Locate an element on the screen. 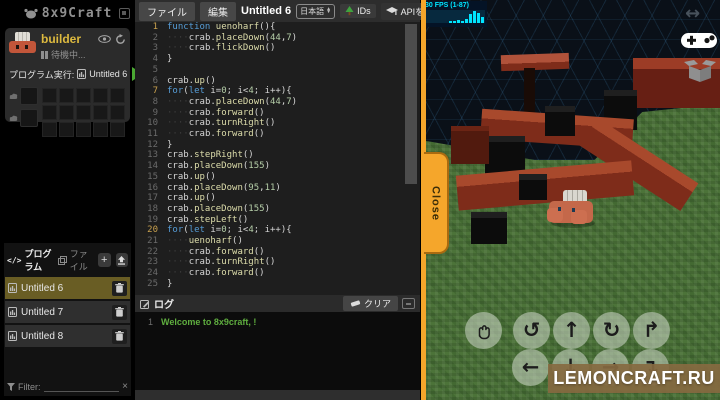 The height and width of the screenshot is (400, 720). clear-filter-icon: × is located at coordinates (125, 386).